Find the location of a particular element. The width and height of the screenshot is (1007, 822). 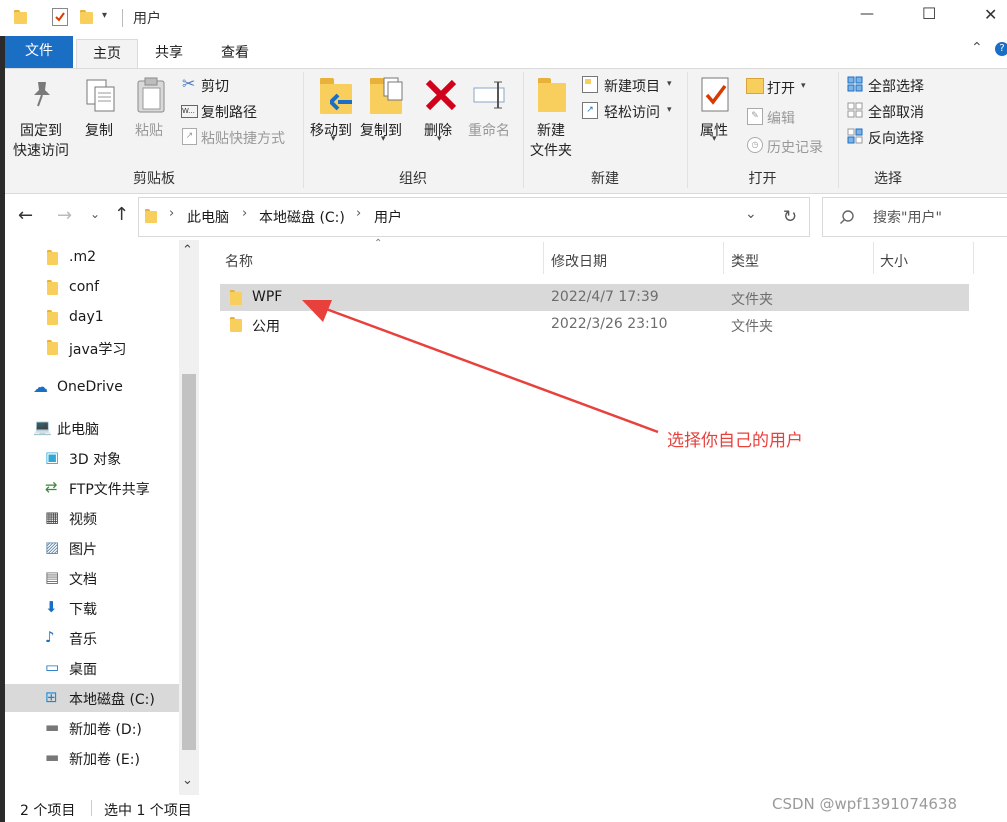

status-divider is located at coordinates (91, 808).